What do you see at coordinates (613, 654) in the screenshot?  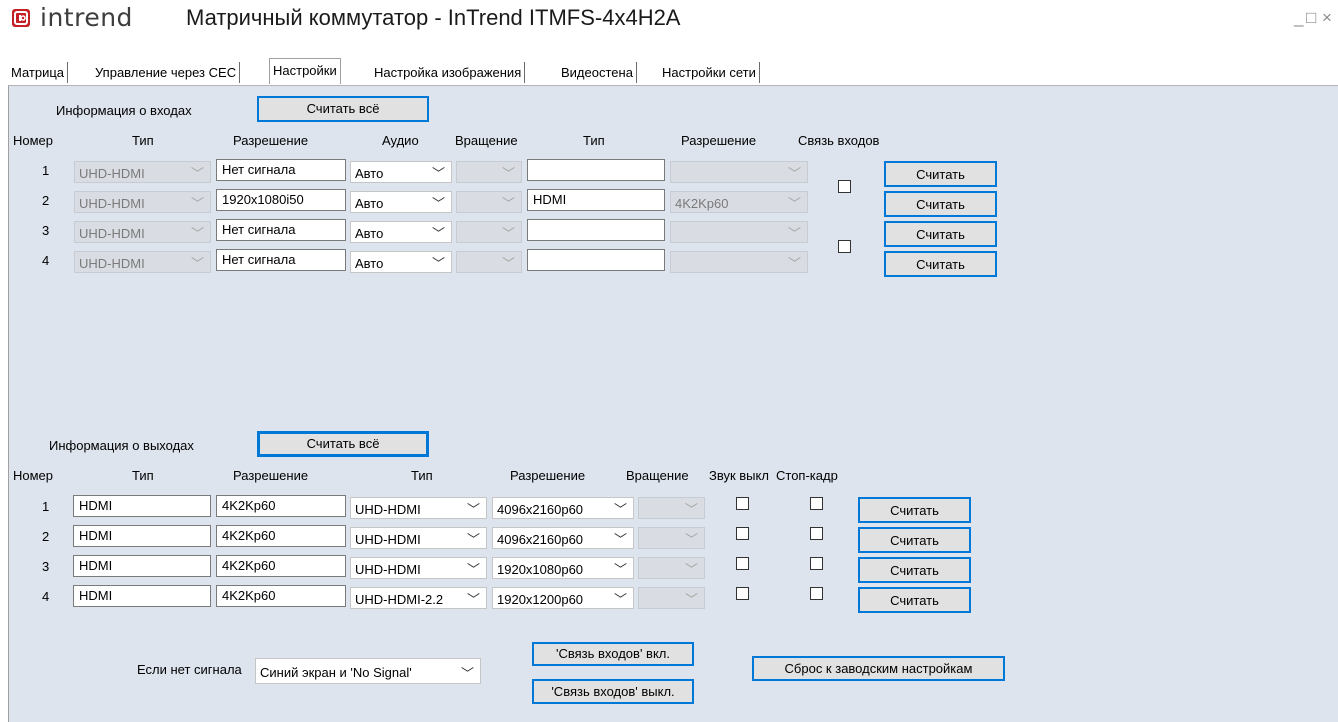 I see `link-inputs-on-button: 'Связь входов' вкл.` at bounding box center [613, 654].